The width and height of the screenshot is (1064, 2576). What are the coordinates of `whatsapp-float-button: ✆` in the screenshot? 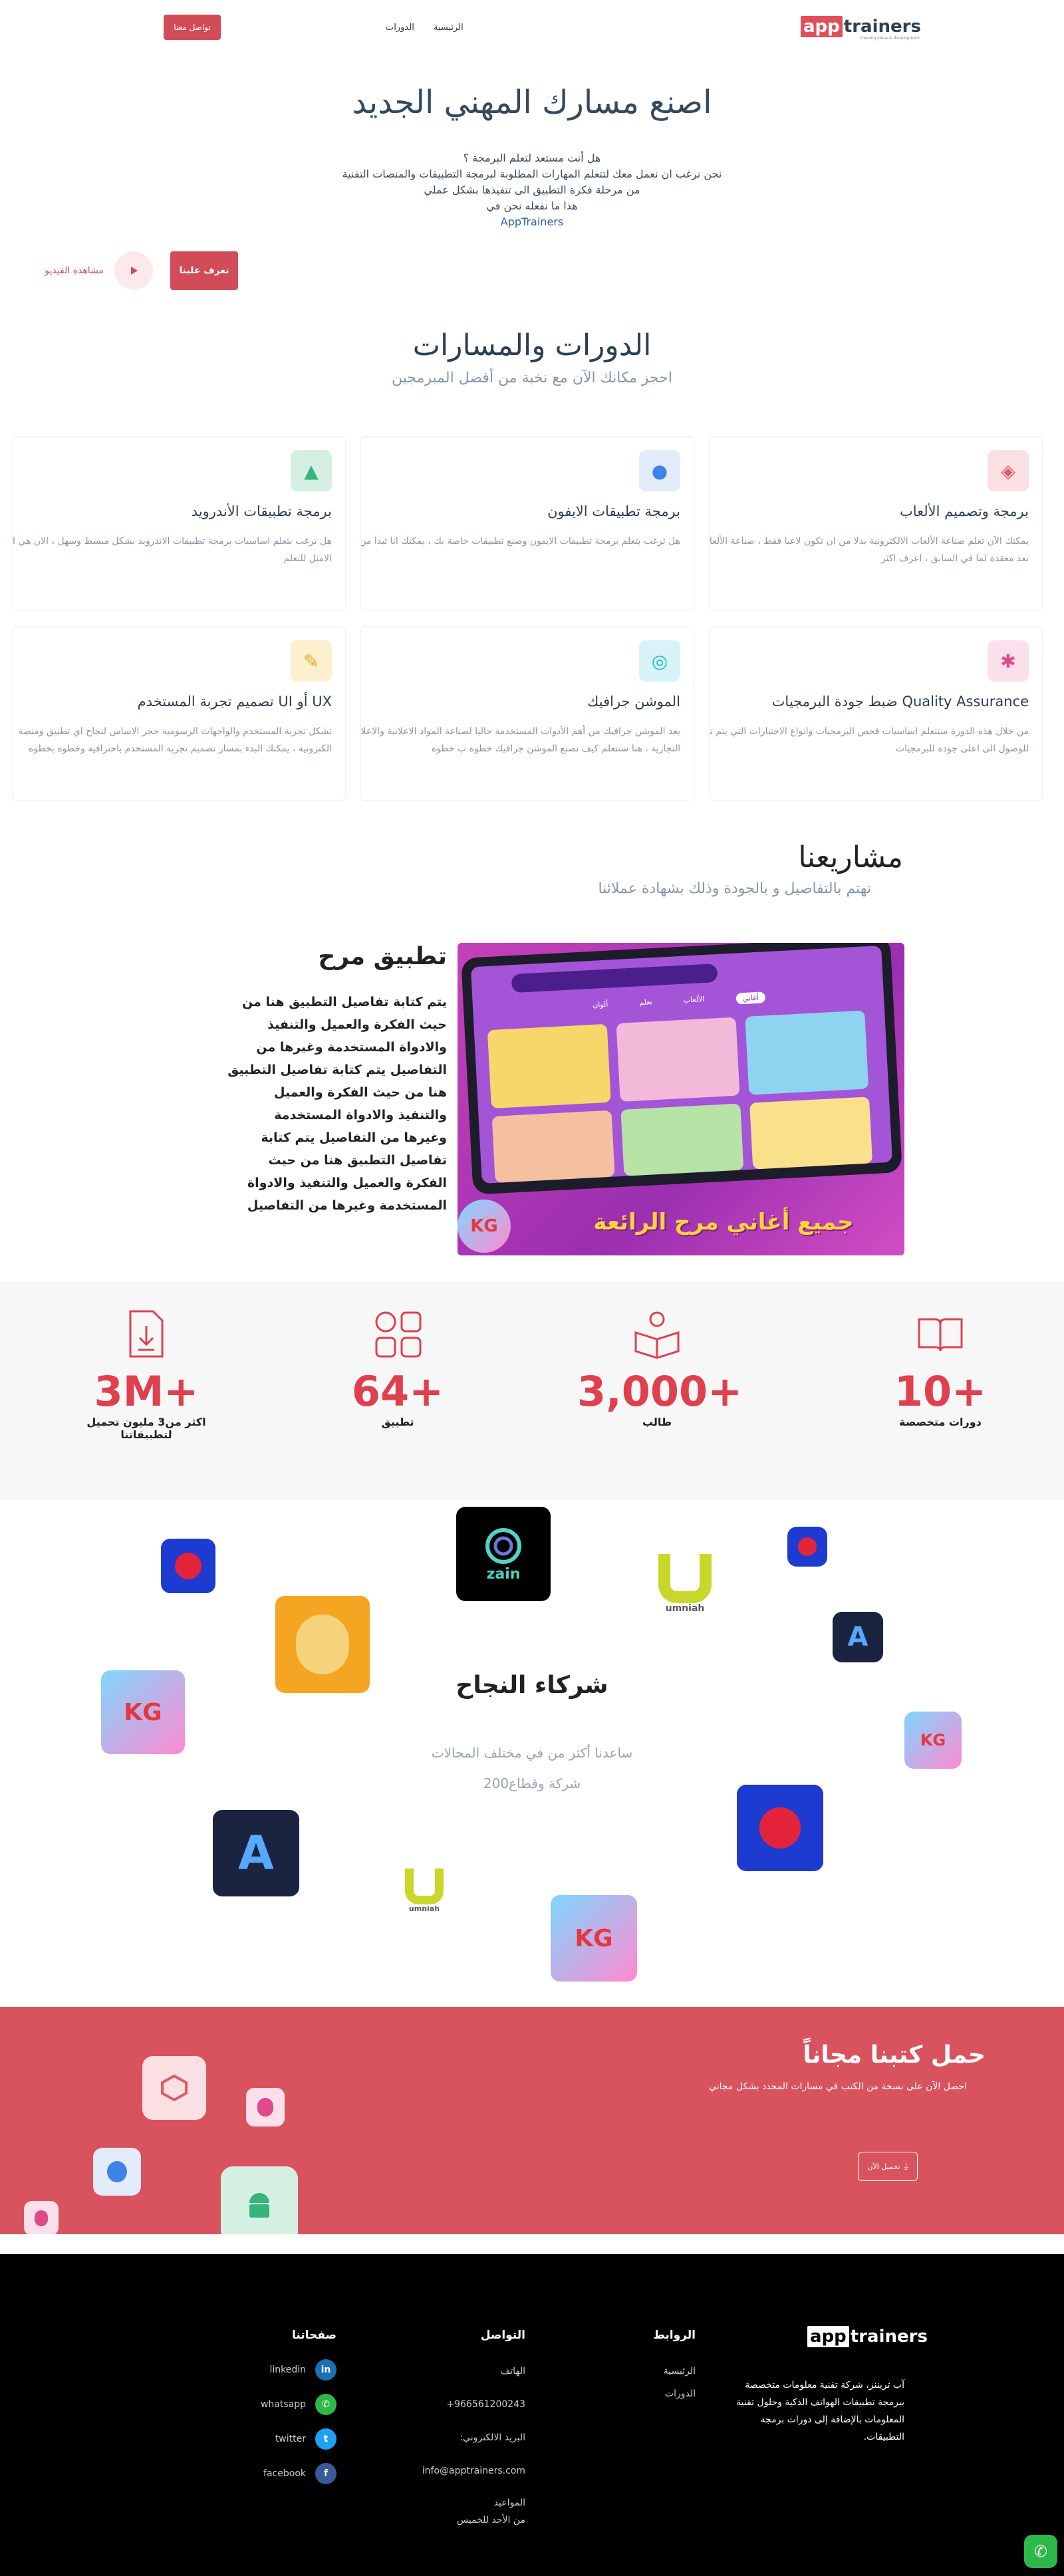 It's located at (1040, 2551).